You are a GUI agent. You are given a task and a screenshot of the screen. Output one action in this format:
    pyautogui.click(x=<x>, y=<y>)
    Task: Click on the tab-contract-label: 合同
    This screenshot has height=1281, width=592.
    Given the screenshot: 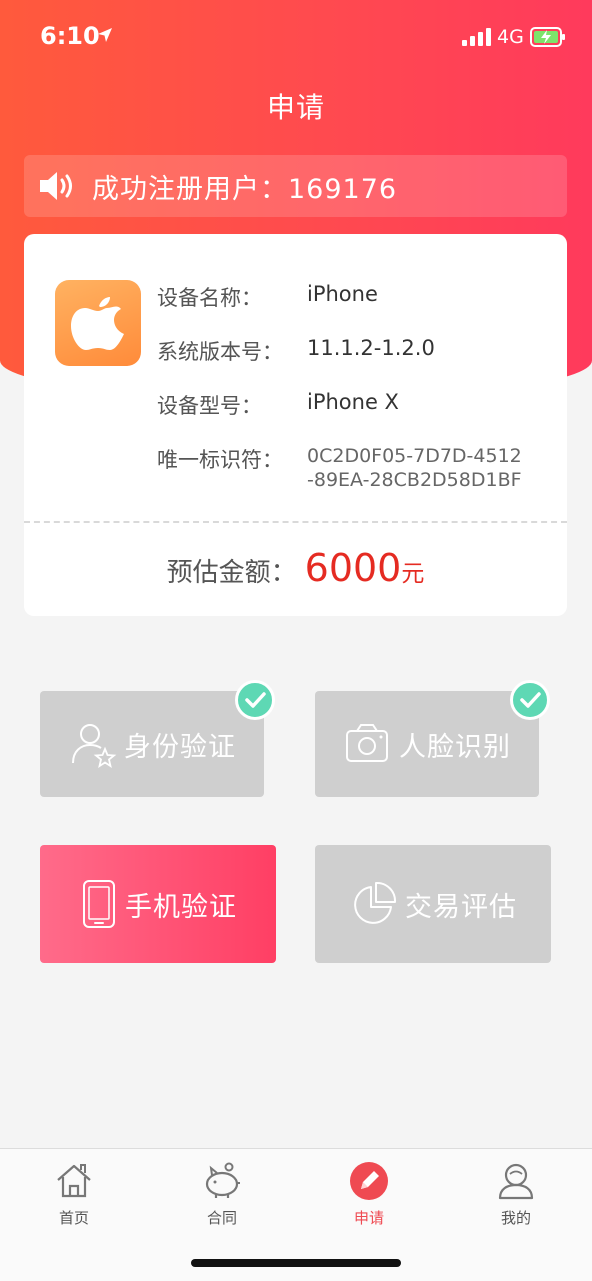 What is the action you would take?
    pyautogui.click(x=221, y=1218)
    